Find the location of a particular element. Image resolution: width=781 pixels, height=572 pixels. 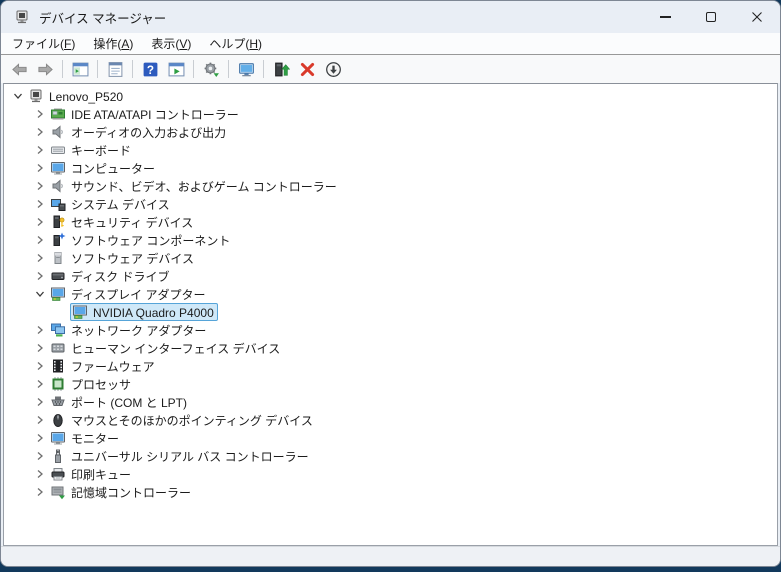

tree-item-body: Lenovo_P520 is located at coordinates (76, 96).